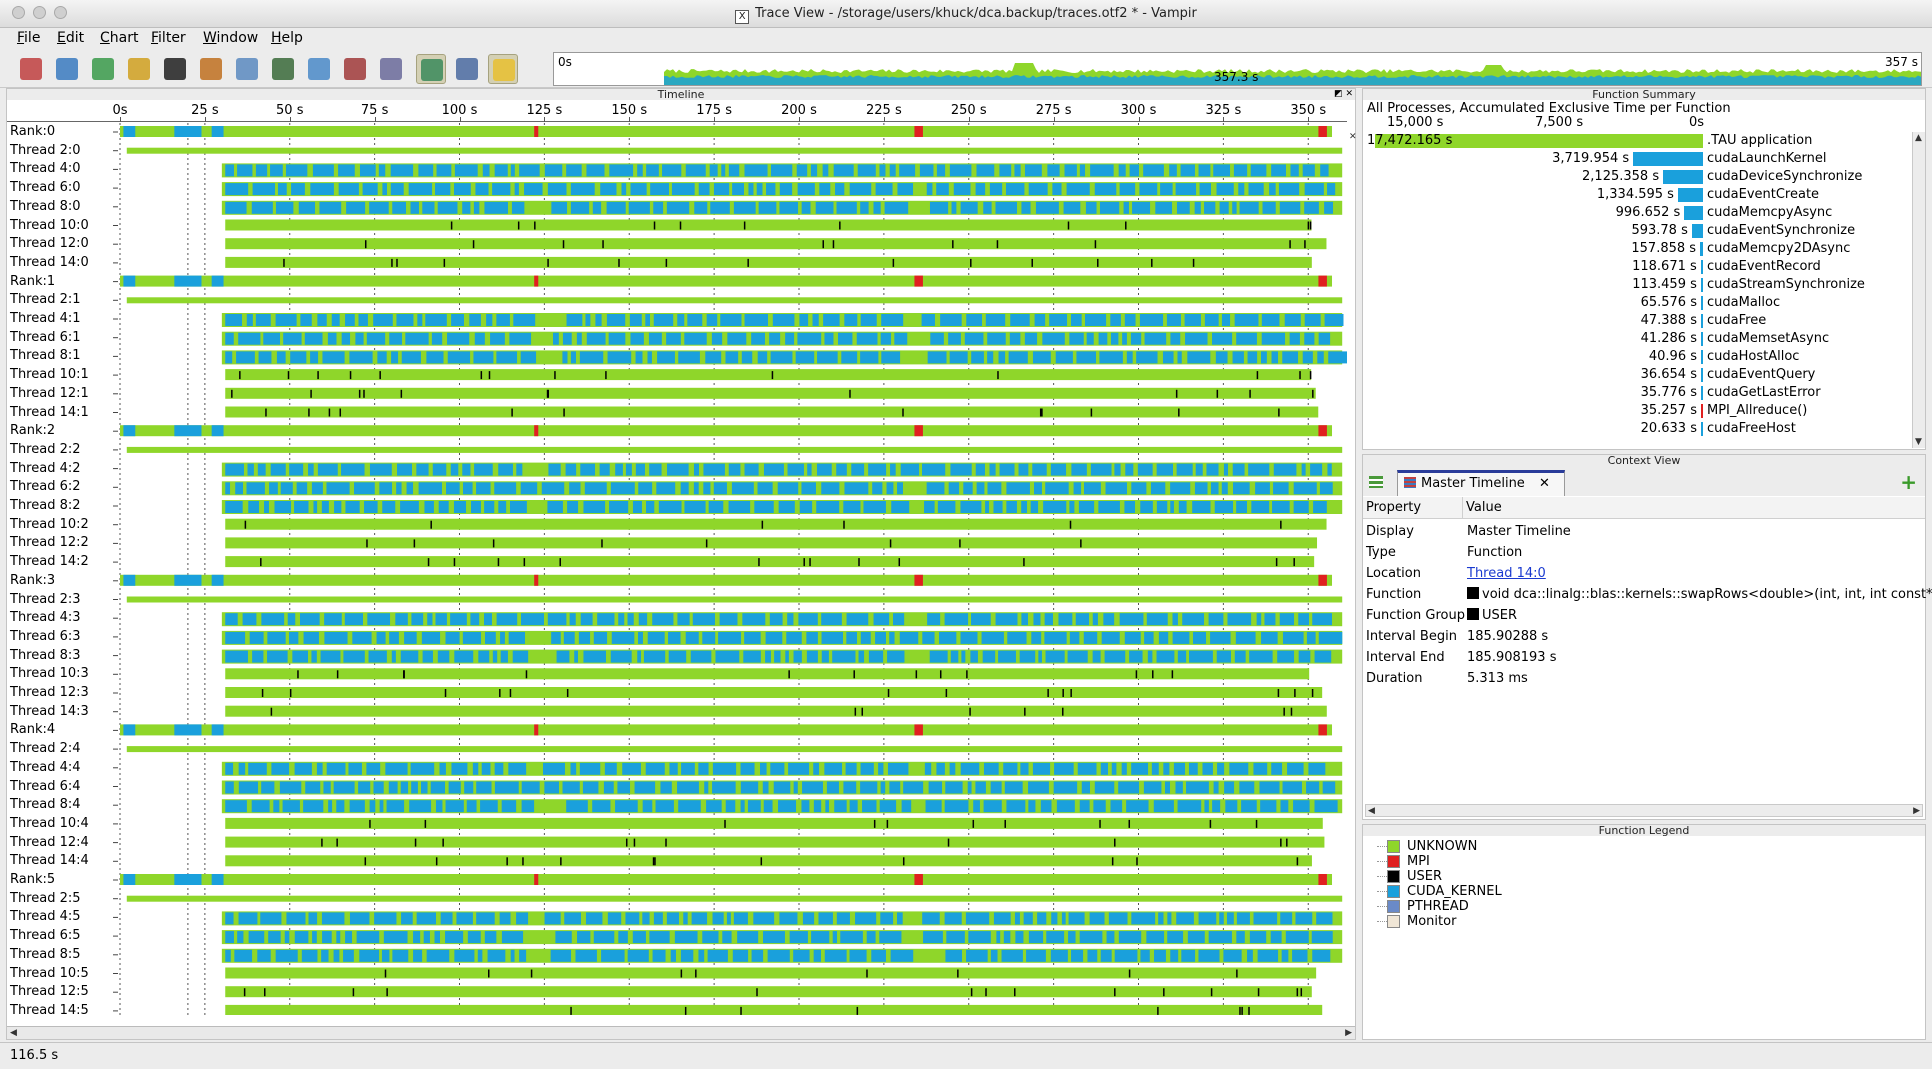 The width and height of the screenshot is (1932, 1069). What do you see at coordinates (1237, 69) in the screenshot?
I see `timeline-overview: 0s 357.3 s 357 s` at bounding box center [1237, 69].